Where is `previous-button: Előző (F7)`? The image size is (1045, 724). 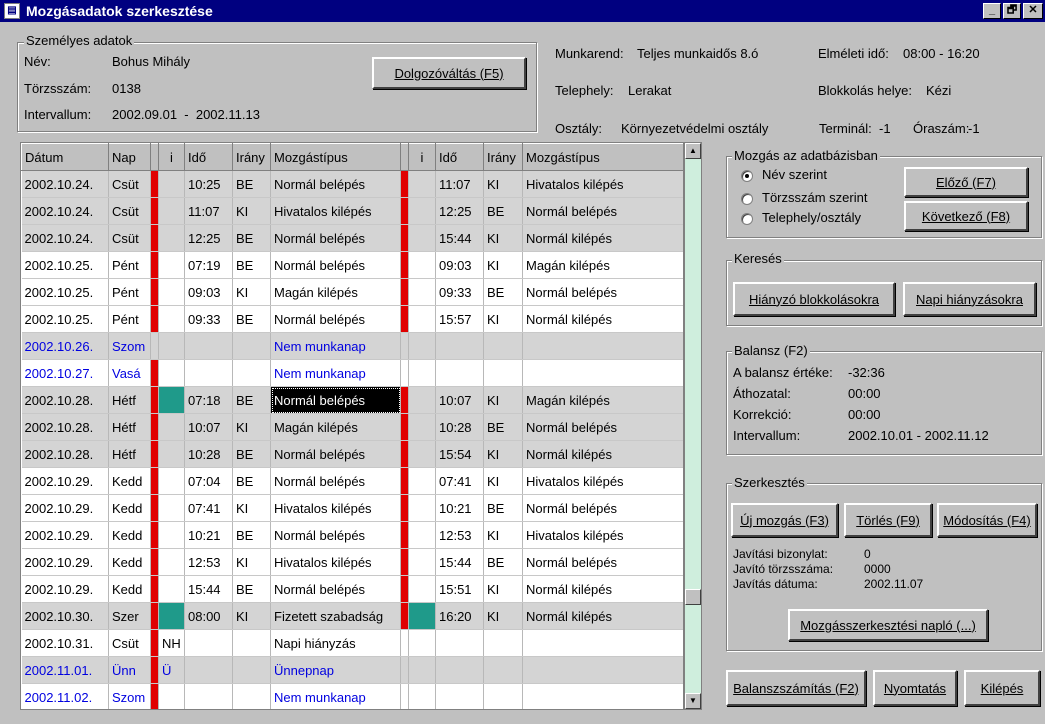
previous-button: Előző (F7) is located at coordinates (966, 182).